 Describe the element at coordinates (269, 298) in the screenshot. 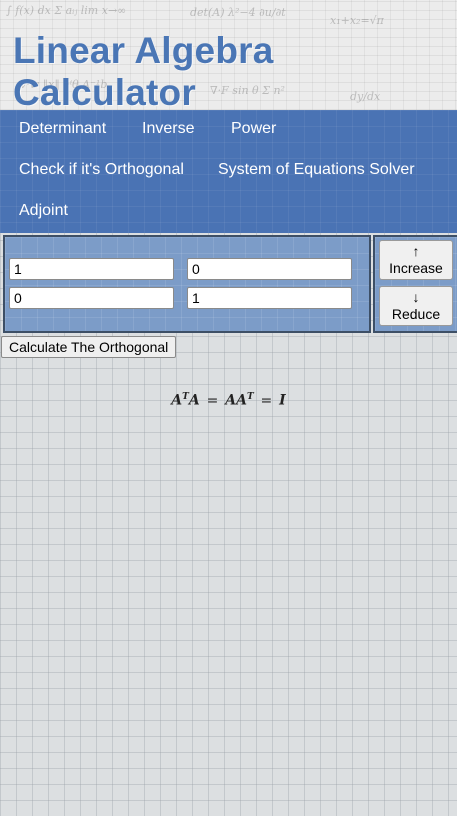

I see `matrix-cell-r2-c2` at that location.